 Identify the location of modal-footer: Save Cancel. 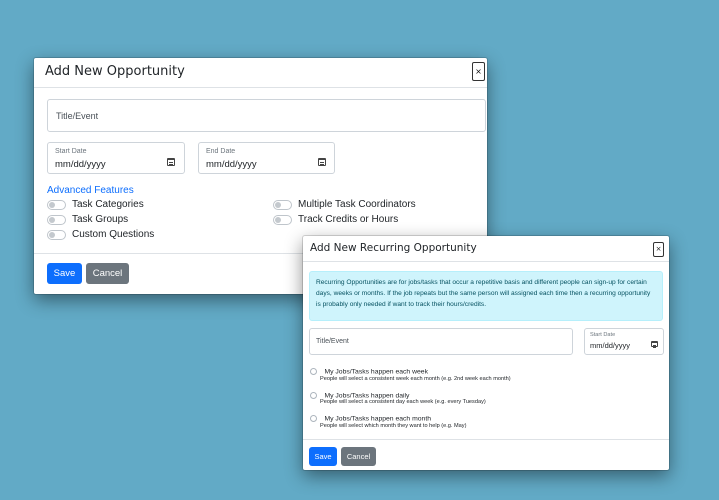
(486, 454).